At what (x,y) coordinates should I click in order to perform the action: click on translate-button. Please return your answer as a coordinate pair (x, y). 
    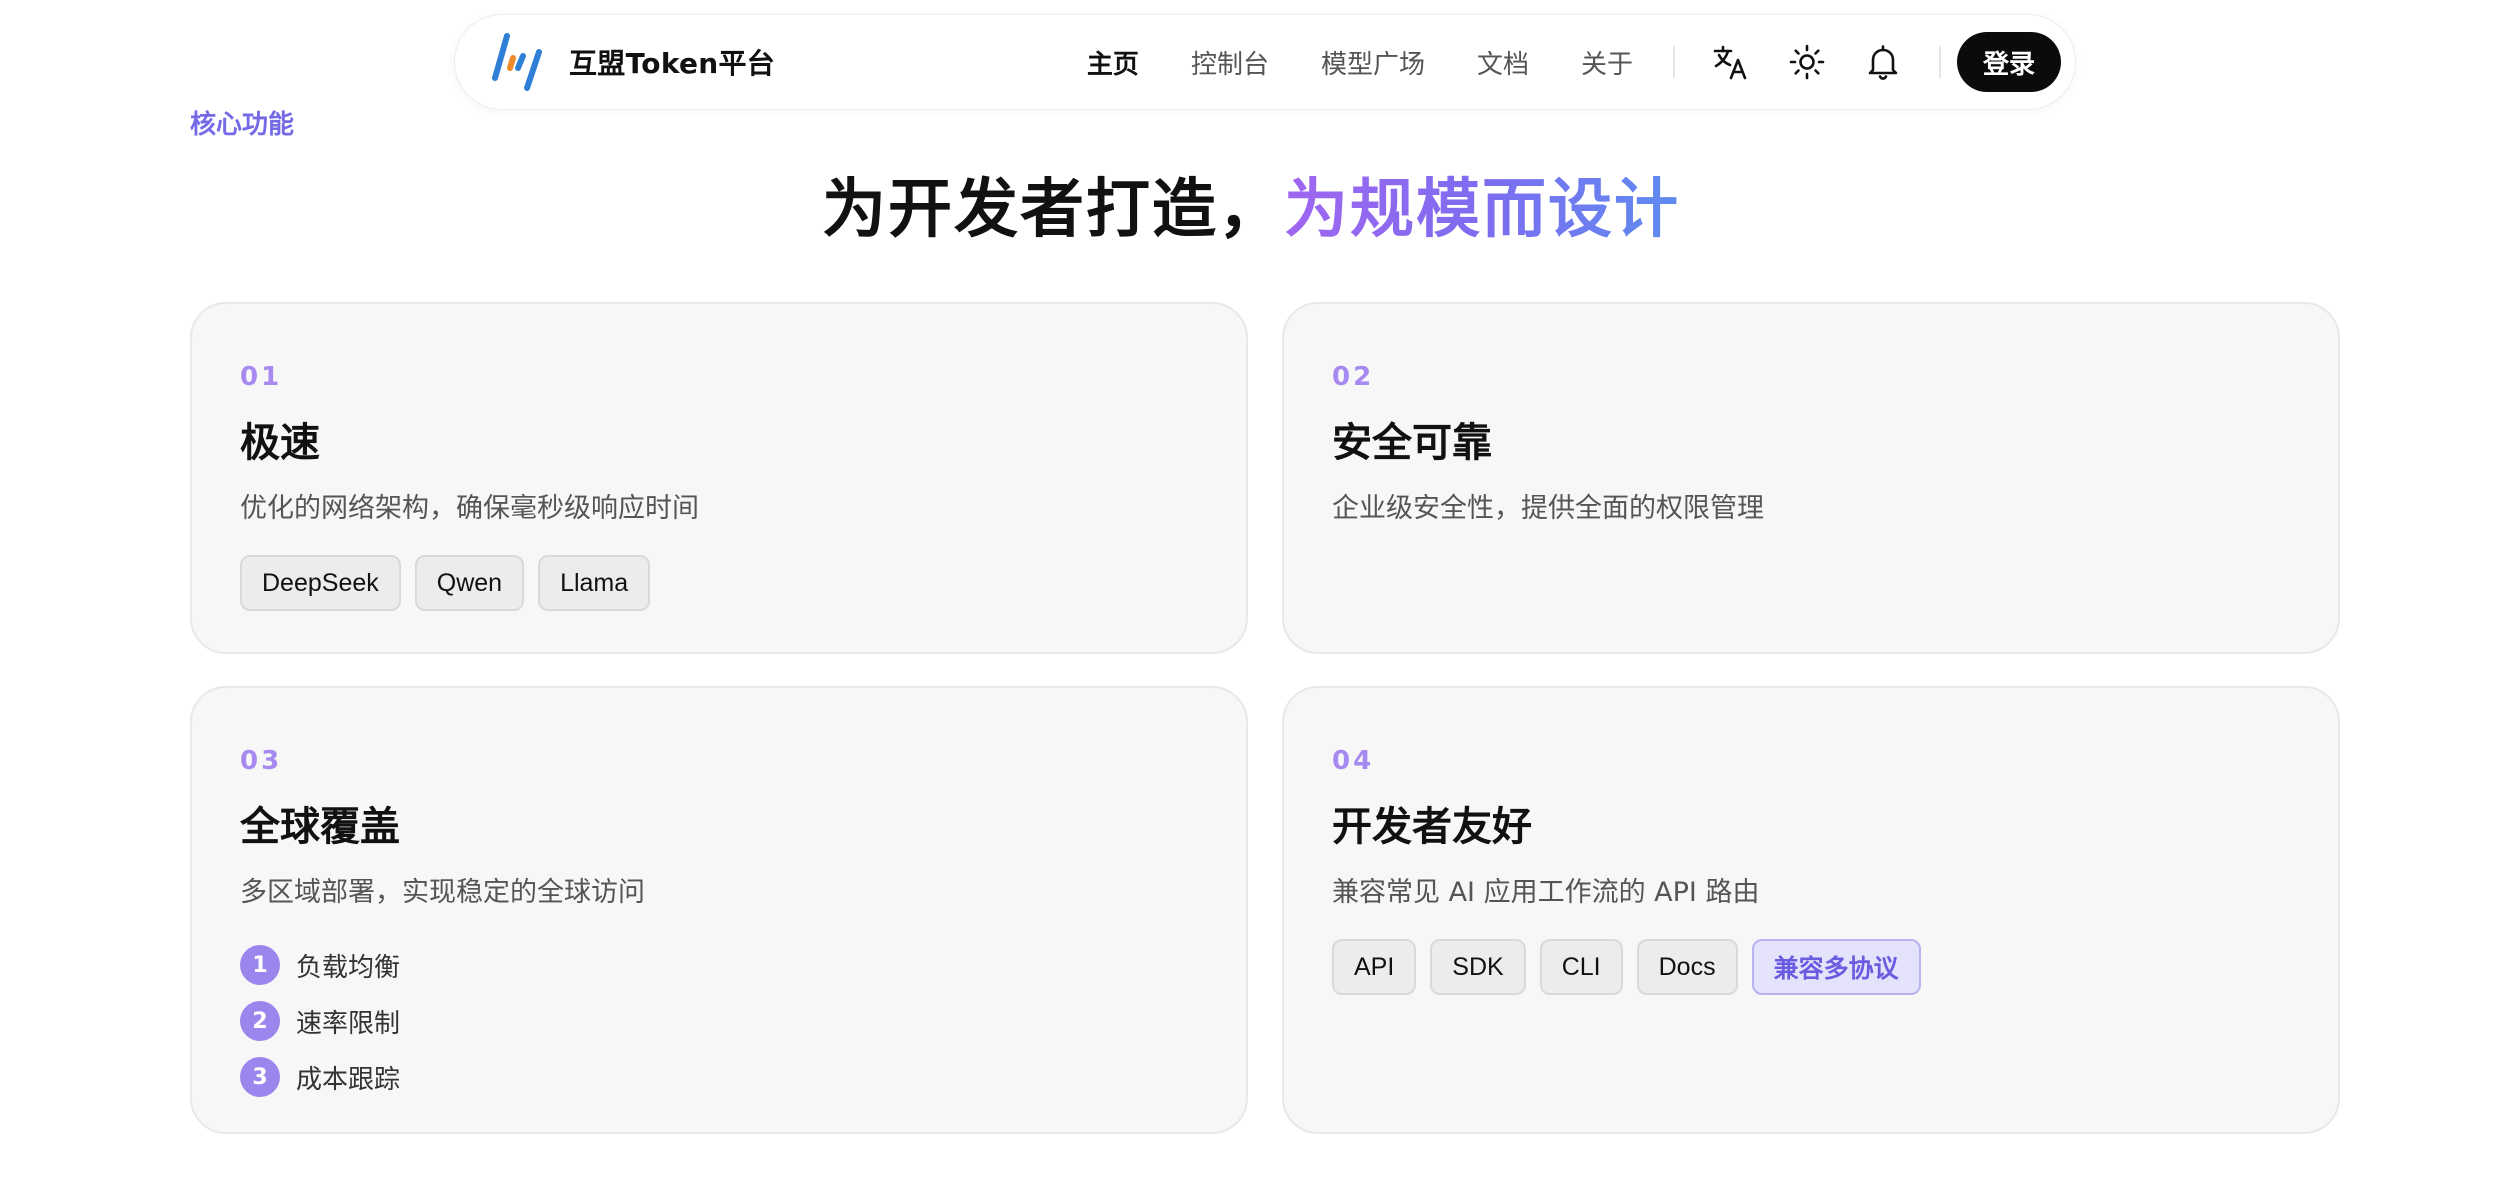
    Looking at the image, I should click on (1731, 62).